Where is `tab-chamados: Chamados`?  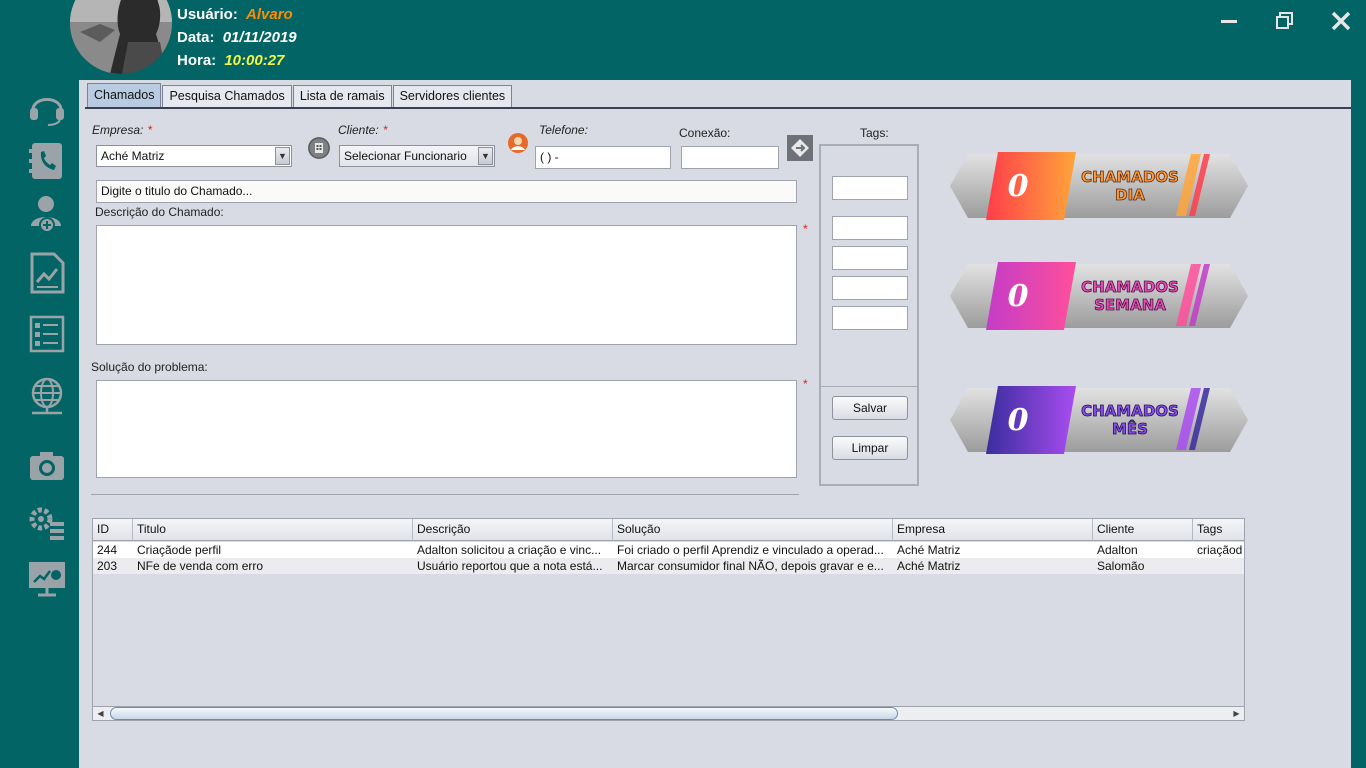 tab-chamados: Chamados is located at coordinates (124, 95).